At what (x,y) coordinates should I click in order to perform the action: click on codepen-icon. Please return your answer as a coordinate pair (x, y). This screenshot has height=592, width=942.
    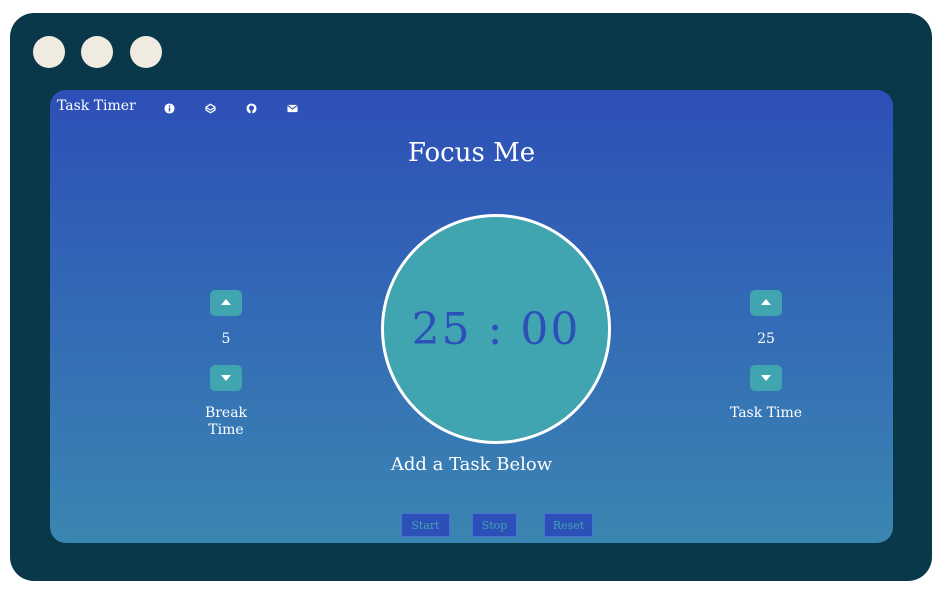
    Looking at the image, I should click on (210, 108).